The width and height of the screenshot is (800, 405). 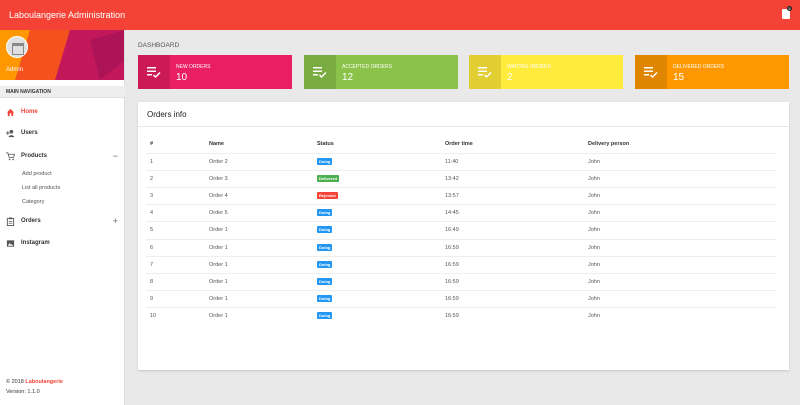 What do you see at coordinates (546, 72) in the screenshot?
I see `card-waiting-orders: WAITING ORDERS 2` at bounding box center [546, 72].